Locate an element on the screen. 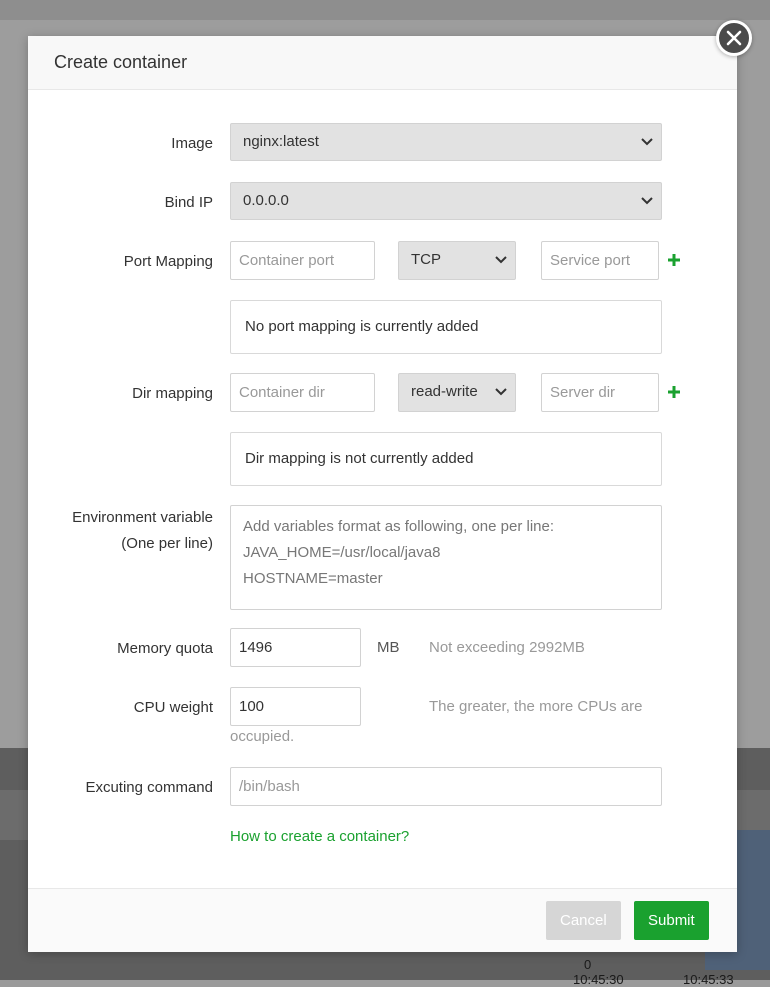 This screenshot has height=987, width=770. dir-mode-select: read-write is located at coordinates (457, 392).